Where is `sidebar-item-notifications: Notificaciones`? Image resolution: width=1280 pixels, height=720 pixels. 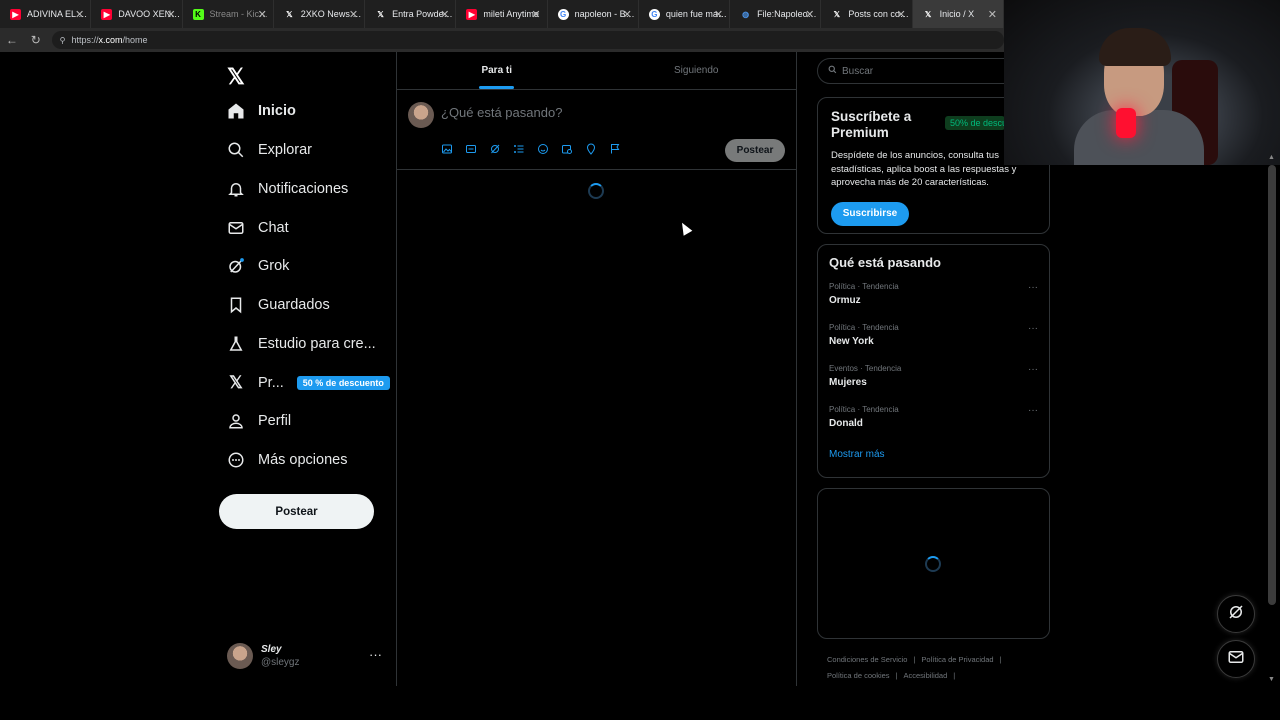
sidebar-item-notifications: Notificaciones is located at coordinates (287, 189).